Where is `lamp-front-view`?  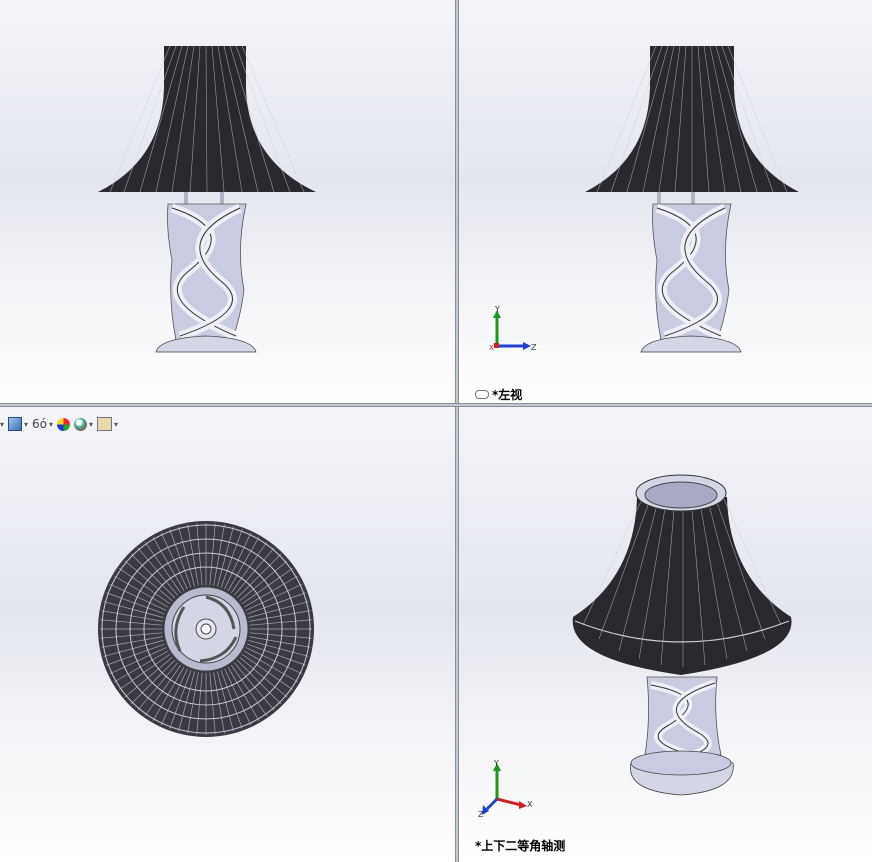 lamp-front-view is located at coordinates (207, 199).